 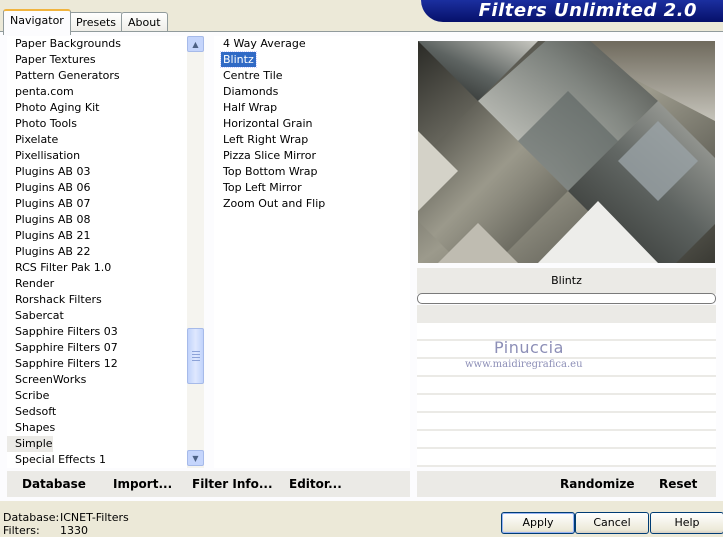 What do you see at coordinates (62, 348) in the screenshot?
I see `category-item: Sapphire Filters 07` at bounding box center [62, 348].